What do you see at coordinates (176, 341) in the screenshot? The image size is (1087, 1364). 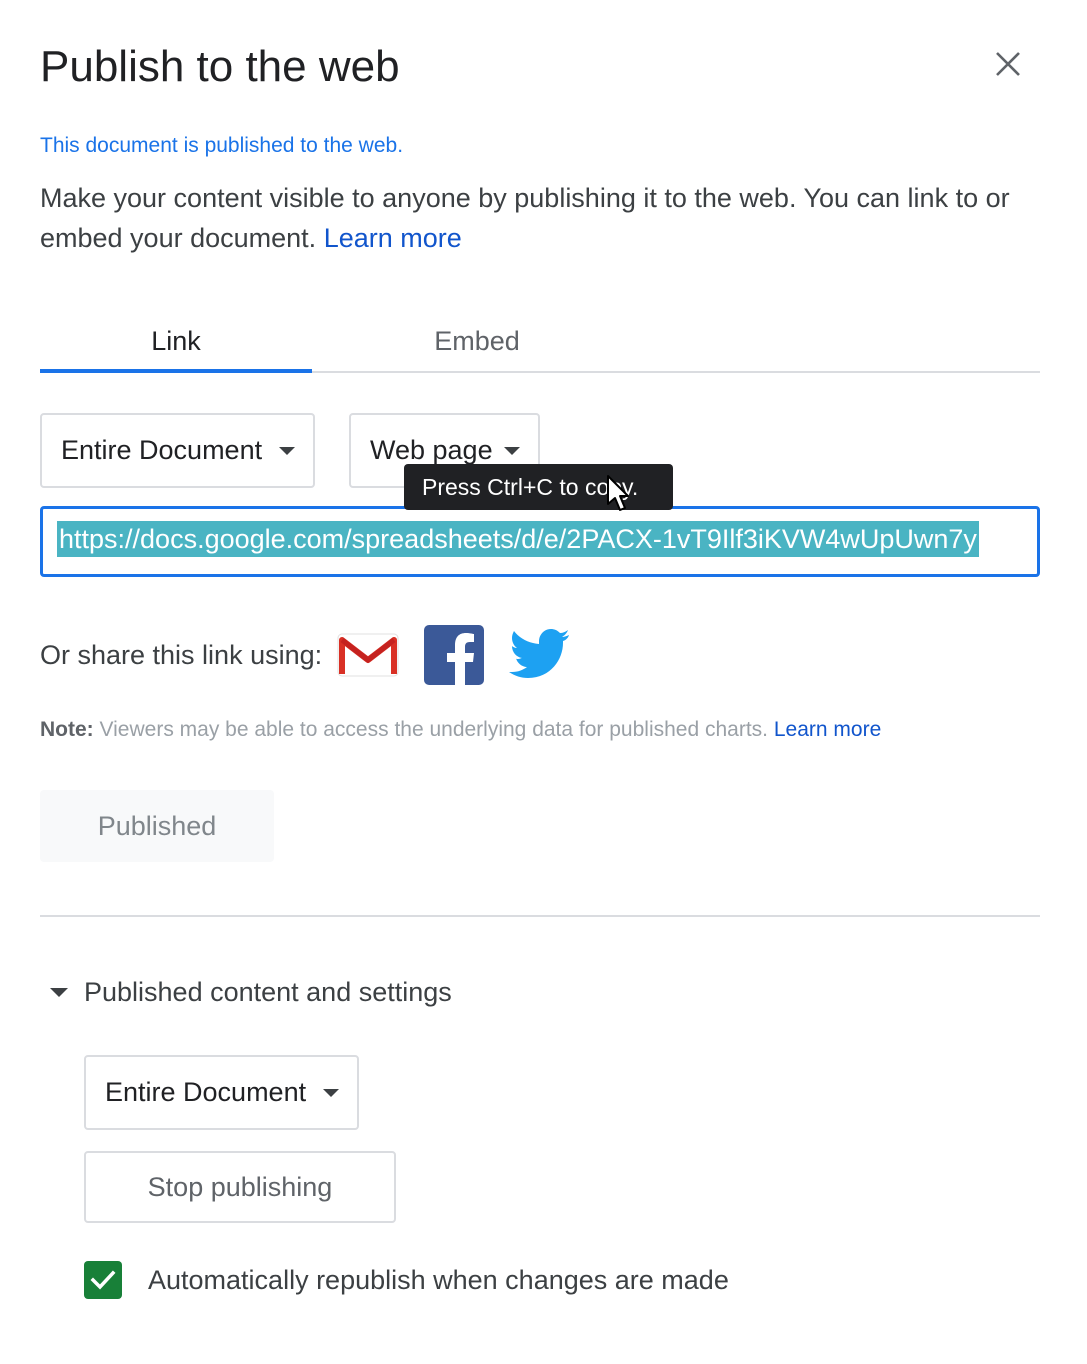 I see `tab-link: Link` at bounding box center [176, 341].